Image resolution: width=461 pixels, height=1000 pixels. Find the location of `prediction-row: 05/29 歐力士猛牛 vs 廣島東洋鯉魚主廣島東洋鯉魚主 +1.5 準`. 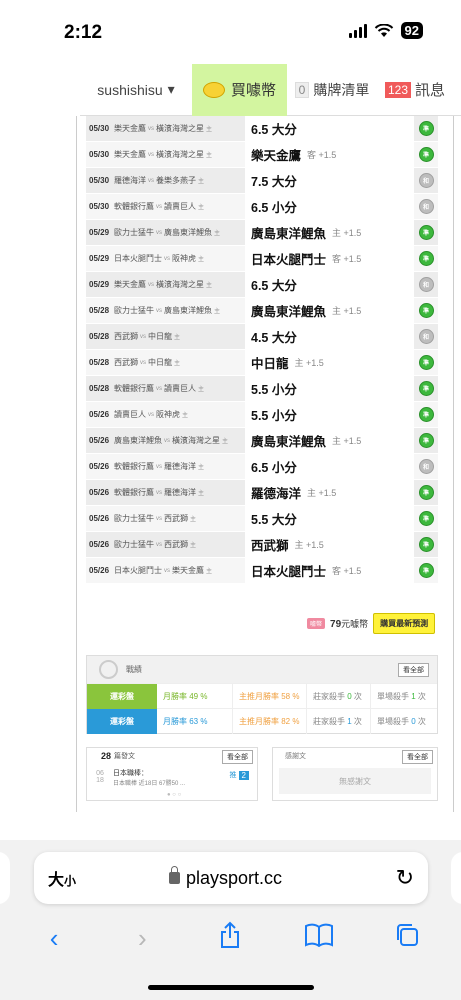

prediction-row: 05/29 歐力士猛牛 vs 廣島東洋鯉魚主廣島東洋鯉魚主 +1.5 準 is located at coordinates (262, 232).